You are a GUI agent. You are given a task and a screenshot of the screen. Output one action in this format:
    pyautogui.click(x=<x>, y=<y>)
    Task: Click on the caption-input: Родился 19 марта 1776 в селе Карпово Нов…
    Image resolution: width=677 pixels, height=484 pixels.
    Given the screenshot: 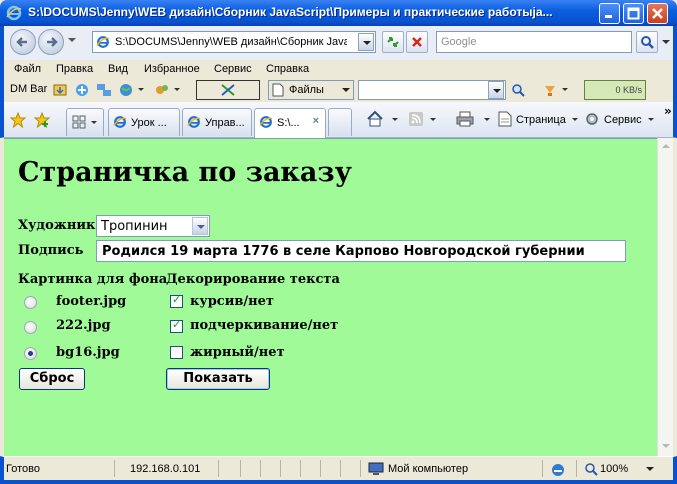 What is the action you would take?
    pyautogui.click(x=361, y=251)
    